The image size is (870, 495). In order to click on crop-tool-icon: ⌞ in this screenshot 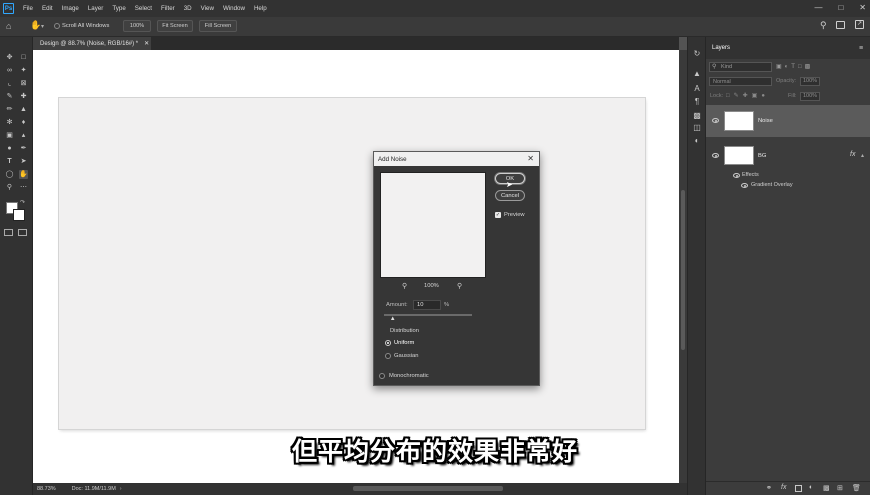, I will do `click(9, 83)`.